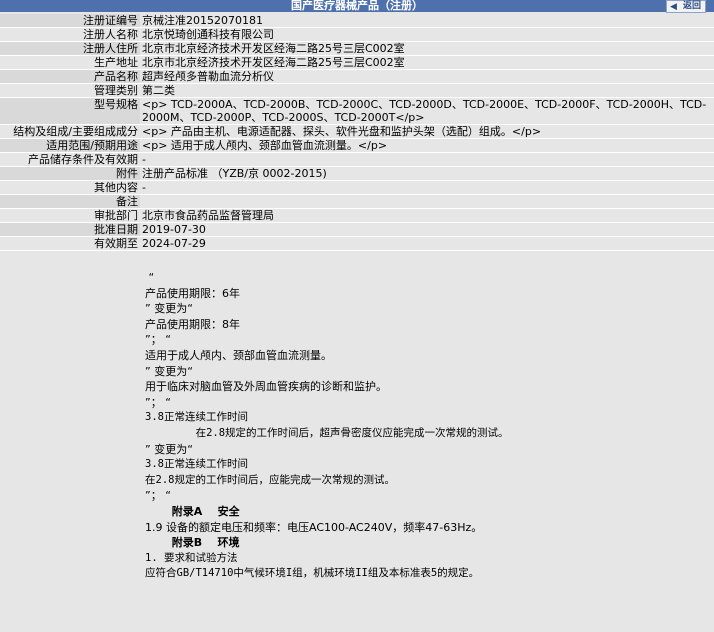 This screenshot has width=714, height=632. I want to click on info-row: 其他内容 -, so click(357, 187).